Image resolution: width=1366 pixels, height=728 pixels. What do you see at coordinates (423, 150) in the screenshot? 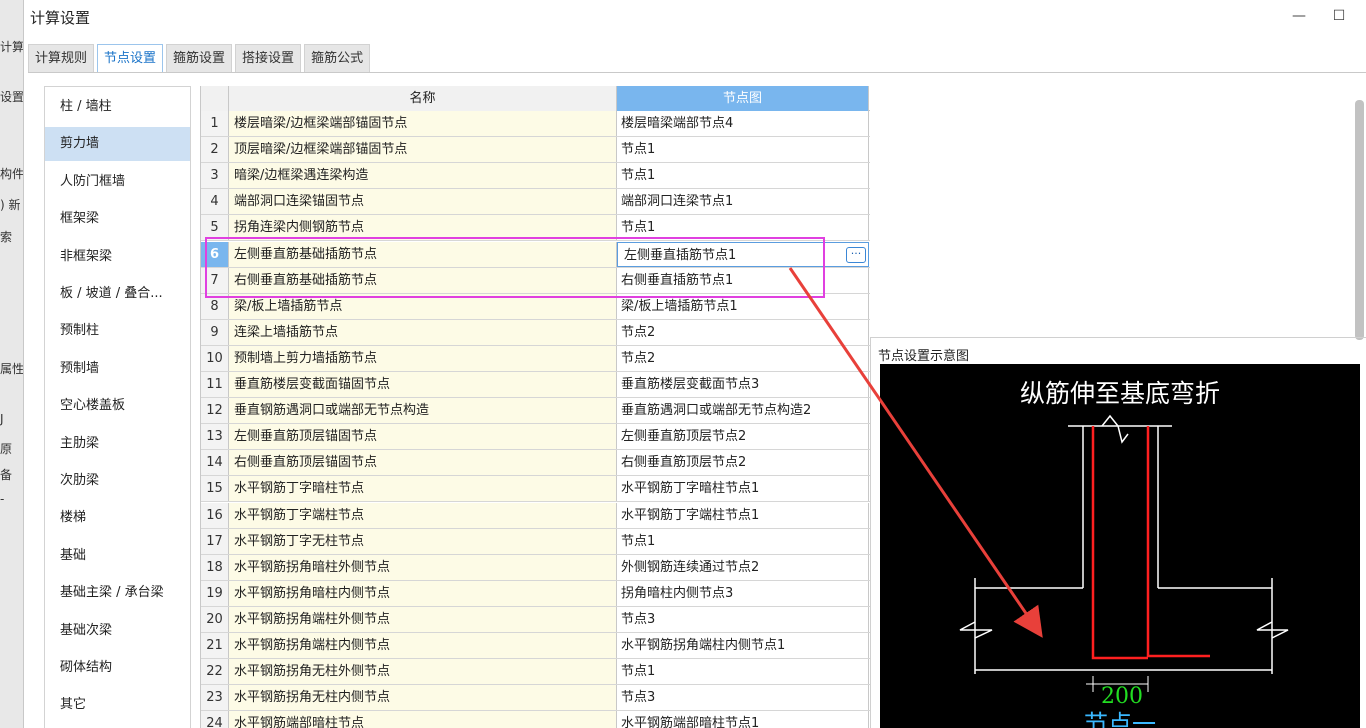
I see `row-name-cell: 顶层暗梁/边框梁端部锚固节点` at bounding box center [423, 150].